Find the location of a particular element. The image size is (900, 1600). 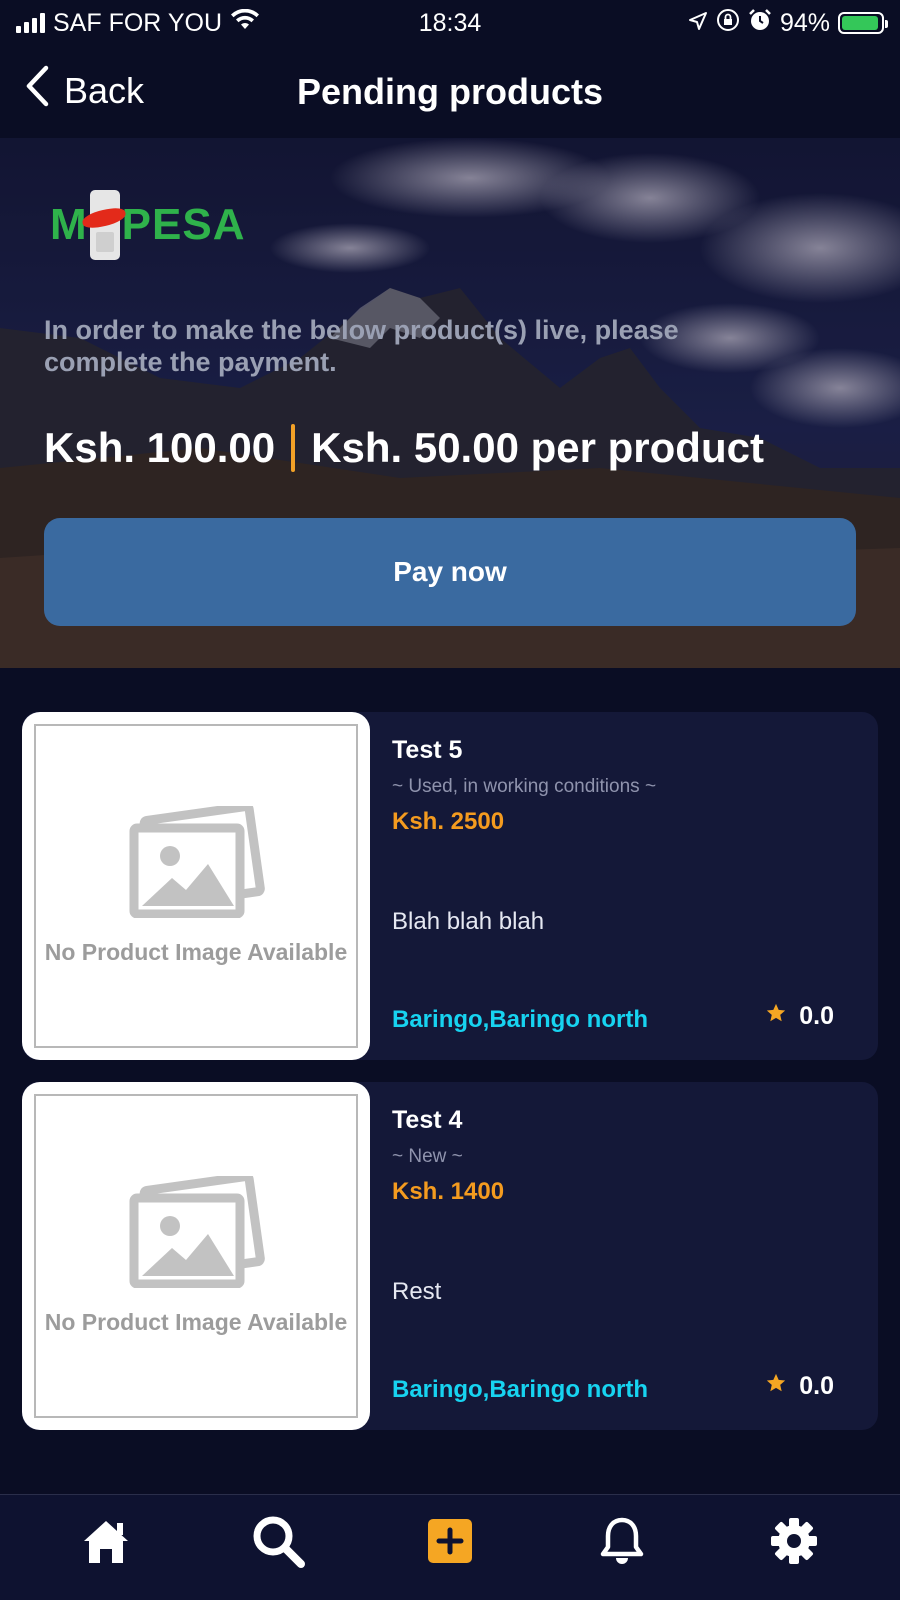

unit-price: Ksh. 50.00 per product is located at coordinates (537, 447).